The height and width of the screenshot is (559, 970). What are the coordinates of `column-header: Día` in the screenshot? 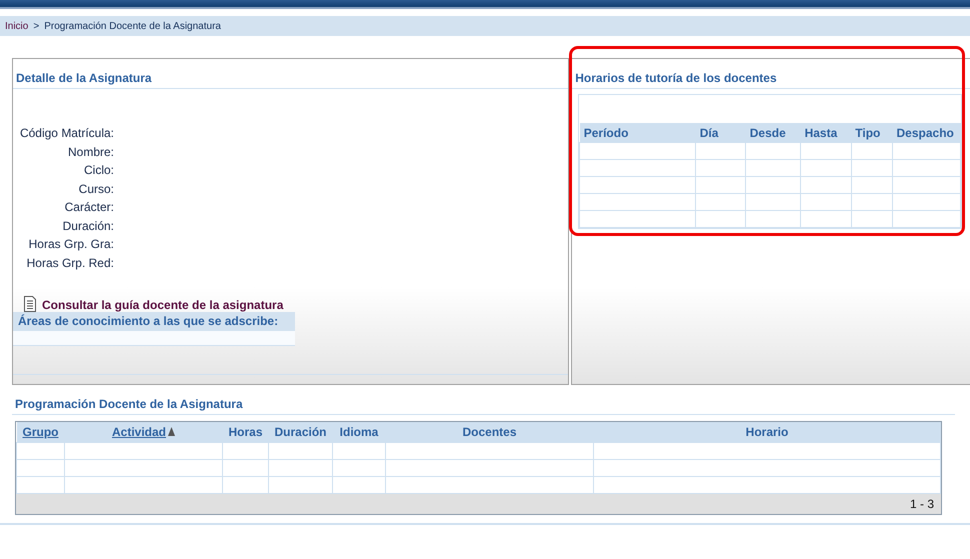 It's located at (721, 132).